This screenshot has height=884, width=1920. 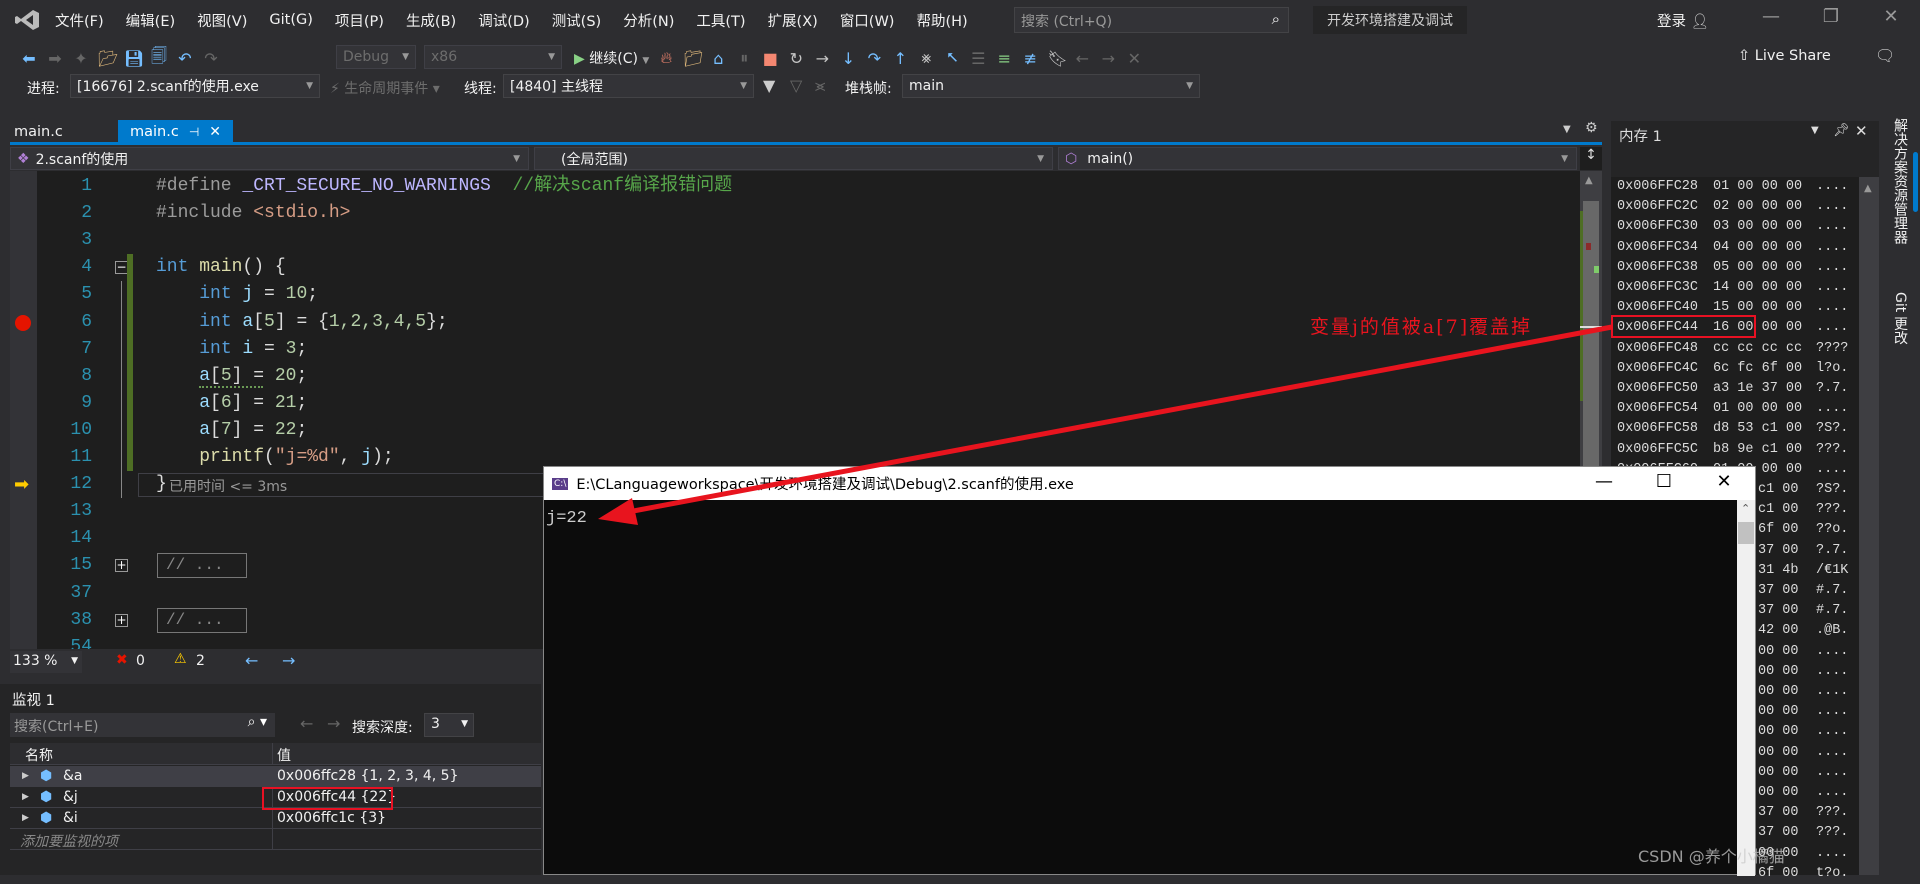 What do you see at coordinates (134, 58) in the screenshot?
I see `save-icon: 💾︎` at bounding box center [134, 58].